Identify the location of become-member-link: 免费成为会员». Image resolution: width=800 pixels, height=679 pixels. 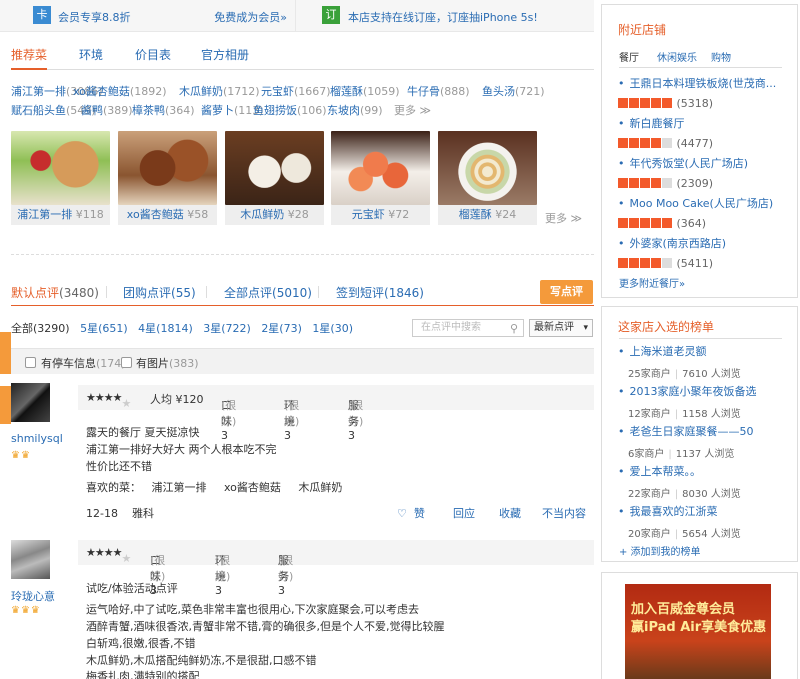
(250, 17).